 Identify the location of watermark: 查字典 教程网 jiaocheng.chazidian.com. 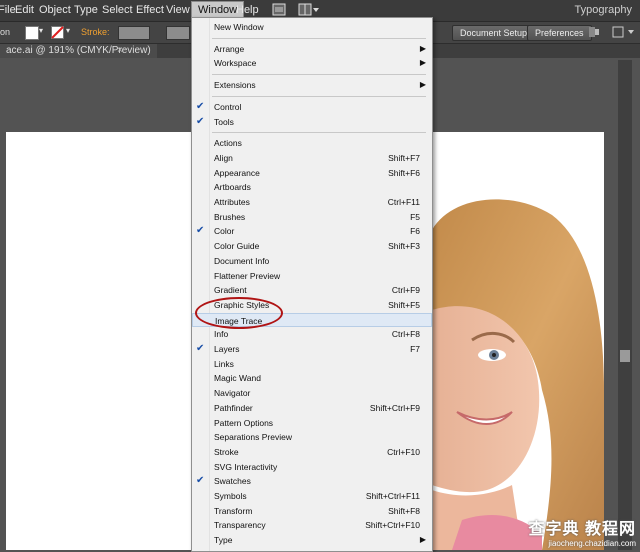
(582, 531).